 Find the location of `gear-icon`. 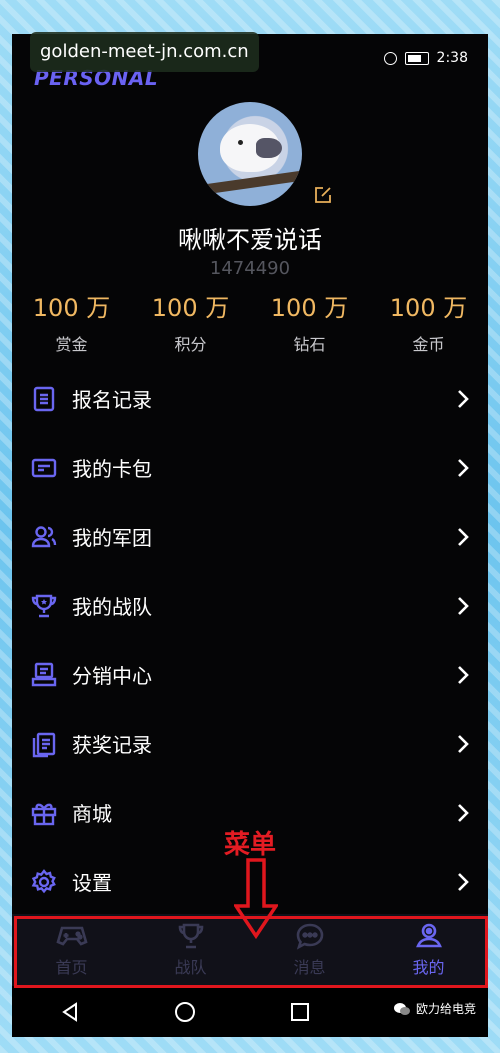

gear-icon is located at coordinates (43, 880).